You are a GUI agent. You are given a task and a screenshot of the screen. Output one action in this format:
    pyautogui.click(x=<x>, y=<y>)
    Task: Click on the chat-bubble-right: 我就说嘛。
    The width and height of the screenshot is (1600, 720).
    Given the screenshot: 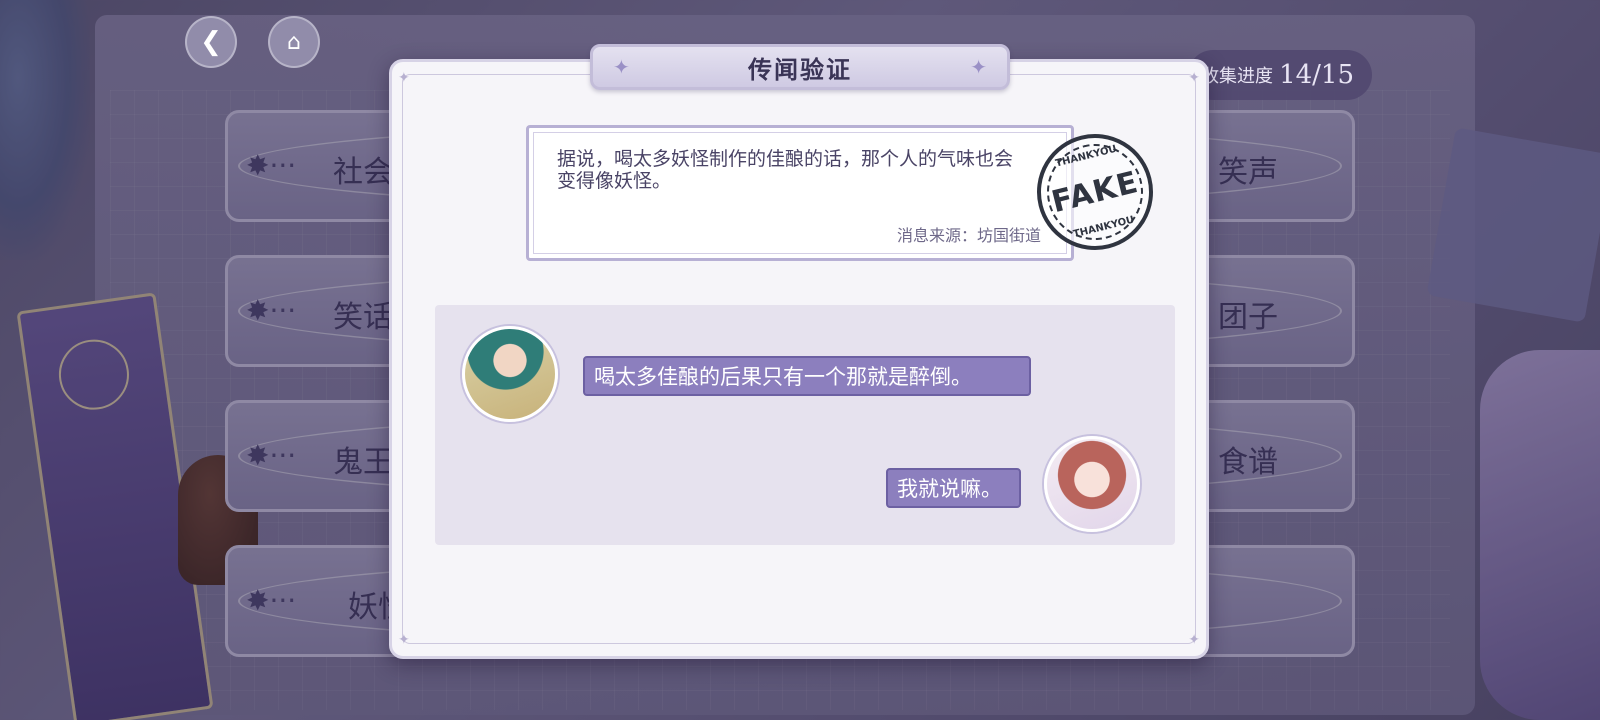 What is the action you would take?
    pyautogui.click(x=953, y=488)
    